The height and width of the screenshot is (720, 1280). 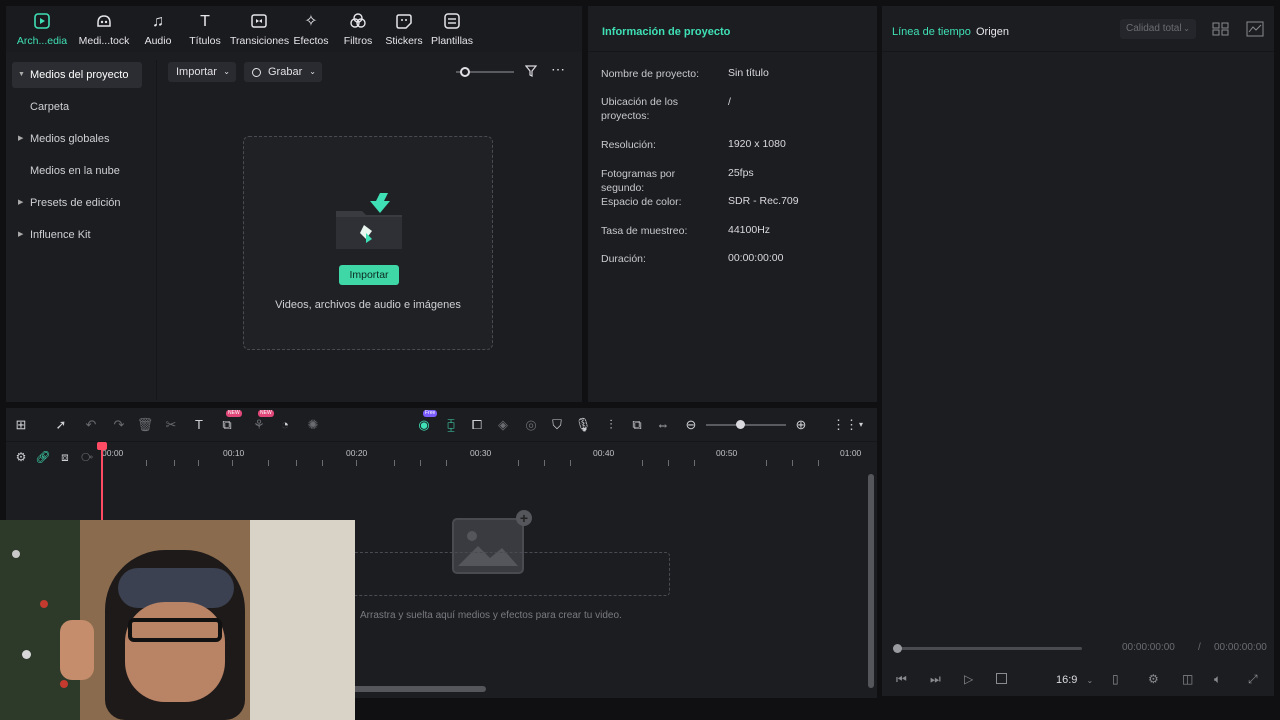 I want to click on tab-audio: ♫ Audio, so click(x=158, y=30).